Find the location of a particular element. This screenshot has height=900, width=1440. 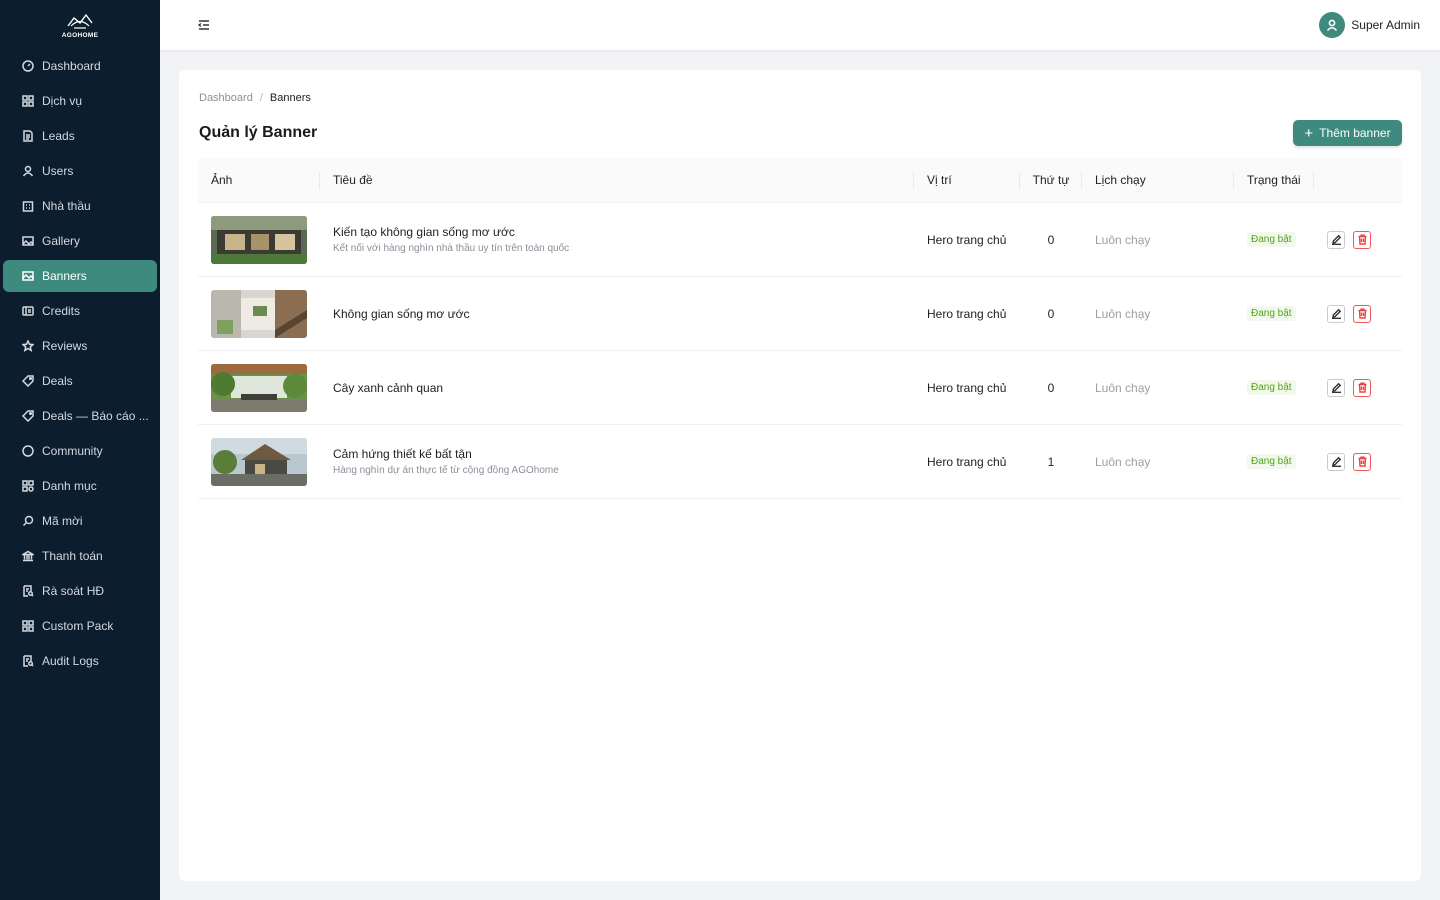

trash-icon is located at coordinates (1362, 313).